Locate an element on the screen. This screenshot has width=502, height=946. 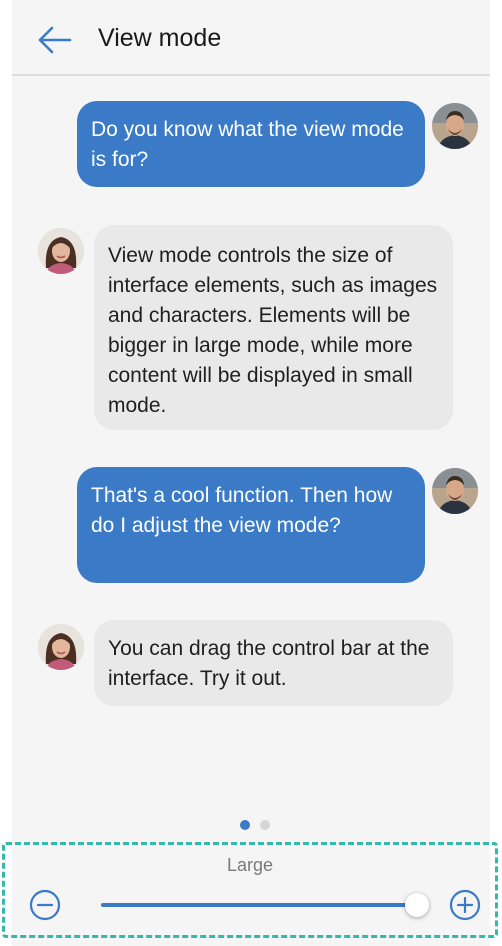
page-indicator is located at coordinates (255, 825).